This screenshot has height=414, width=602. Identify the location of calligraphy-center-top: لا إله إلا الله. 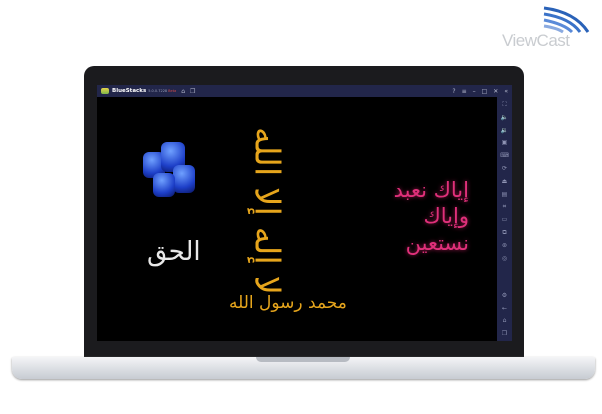
(266, 211).